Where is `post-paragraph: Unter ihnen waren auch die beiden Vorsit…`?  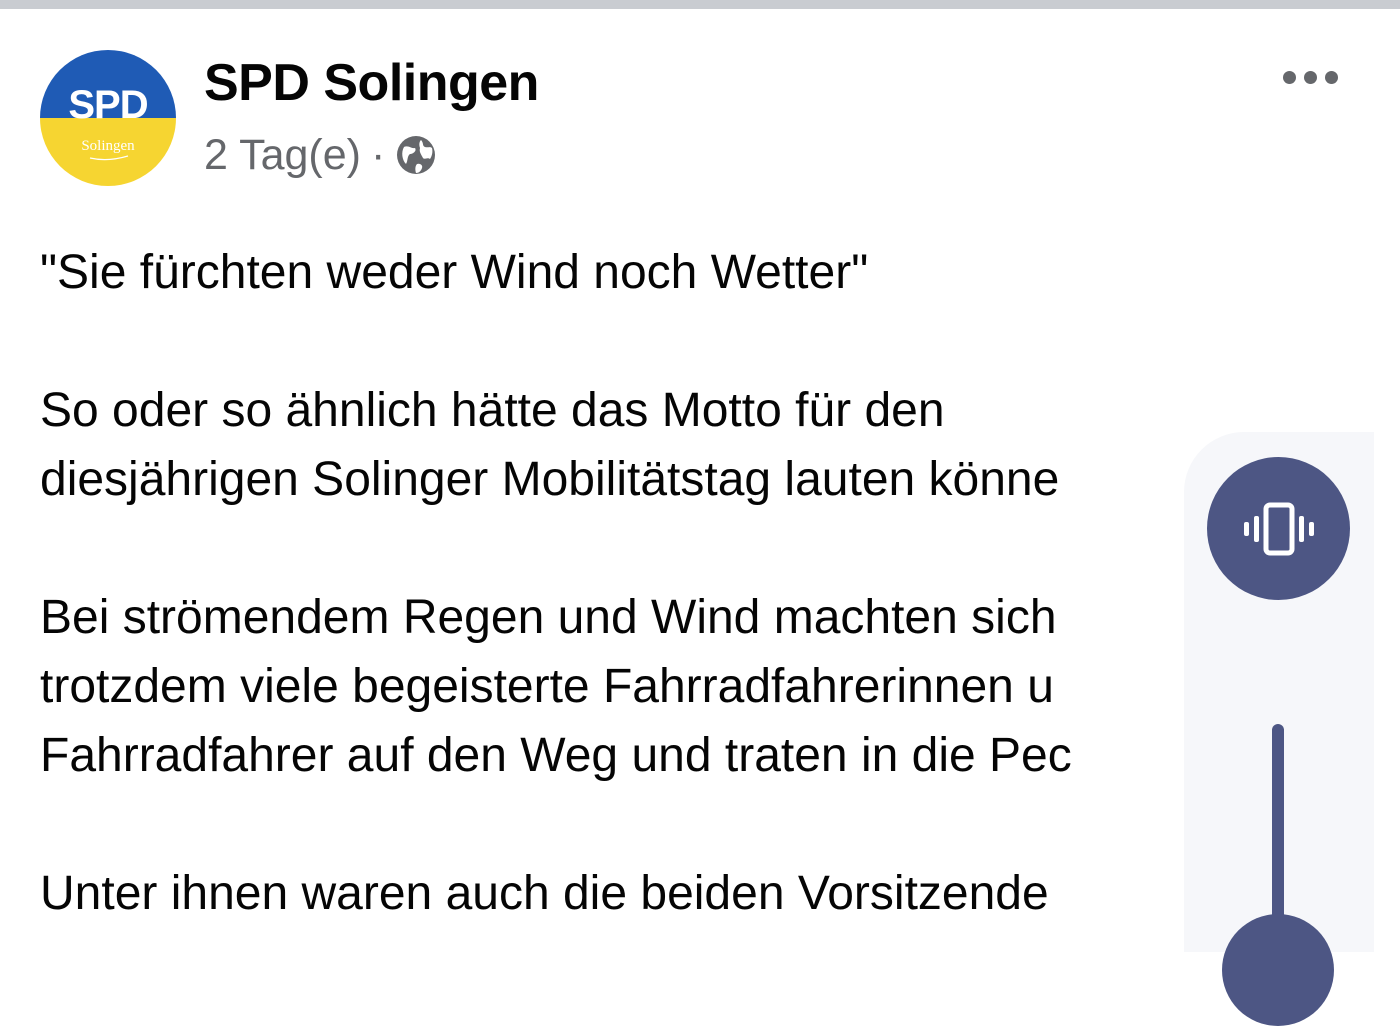 post-paragraph: Unter ihnen waren auch die beiden Vorsit… is located at coordinates (615, 893).